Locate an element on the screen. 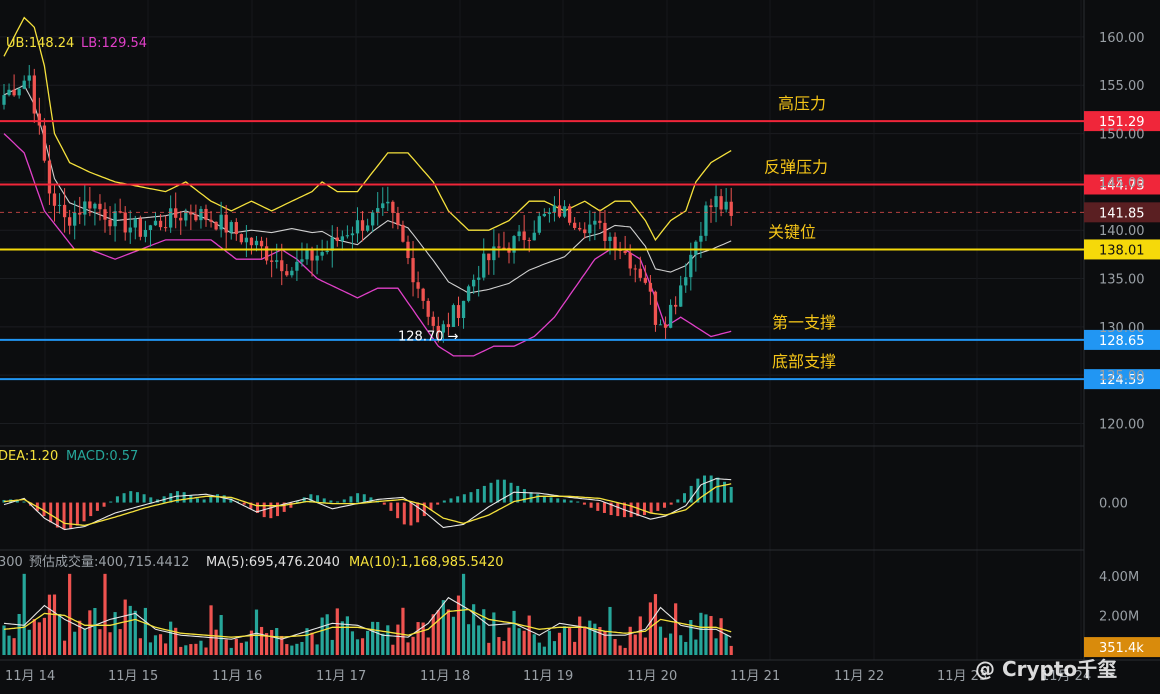 This screenshot has height=694, width=1160. volume-current-tag-text: 351.4k is located at coordinates (1121, 648).